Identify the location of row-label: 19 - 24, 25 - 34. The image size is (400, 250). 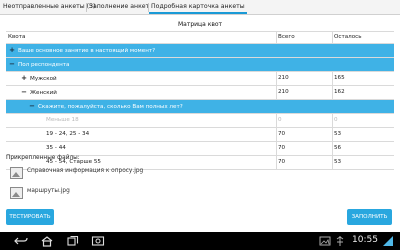
(68, 134).